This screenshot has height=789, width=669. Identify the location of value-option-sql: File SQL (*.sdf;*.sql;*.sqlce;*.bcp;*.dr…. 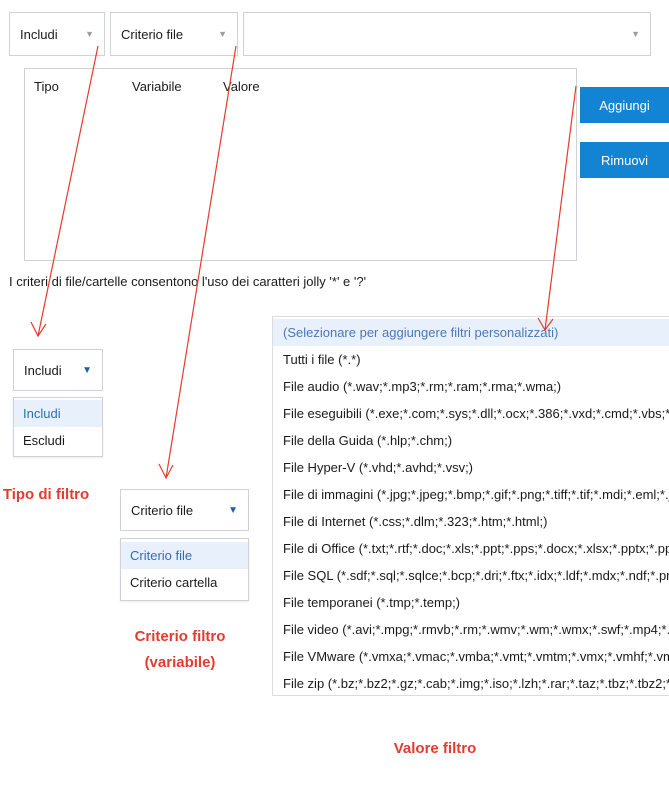
(471, 575).